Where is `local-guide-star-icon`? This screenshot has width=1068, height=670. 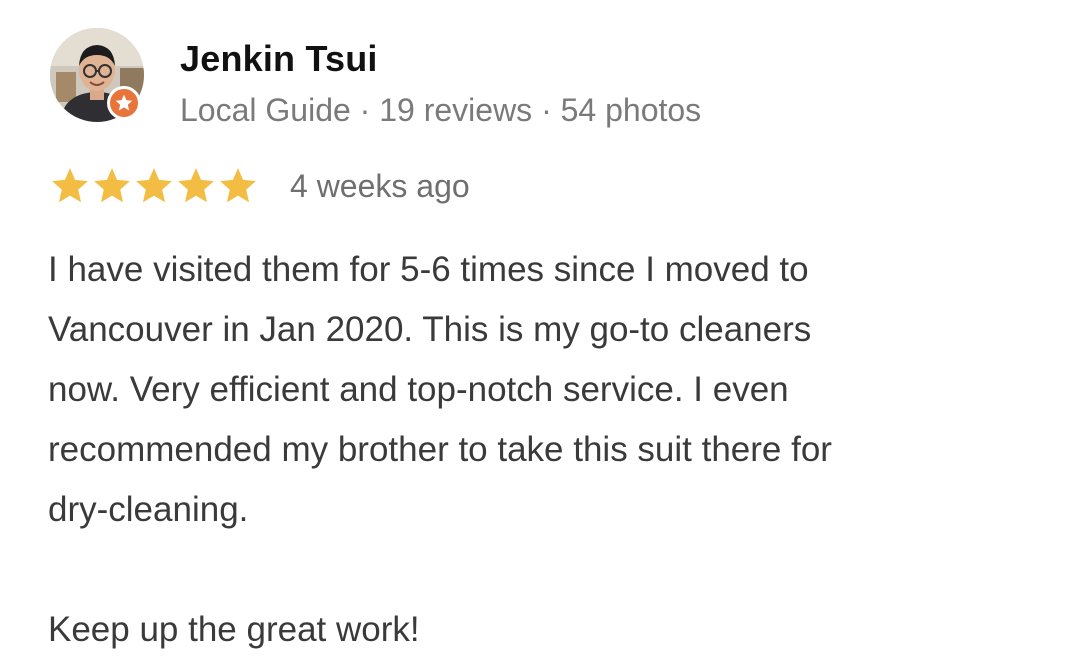
local-guide-star-icon is located at coordinates (124, 103).